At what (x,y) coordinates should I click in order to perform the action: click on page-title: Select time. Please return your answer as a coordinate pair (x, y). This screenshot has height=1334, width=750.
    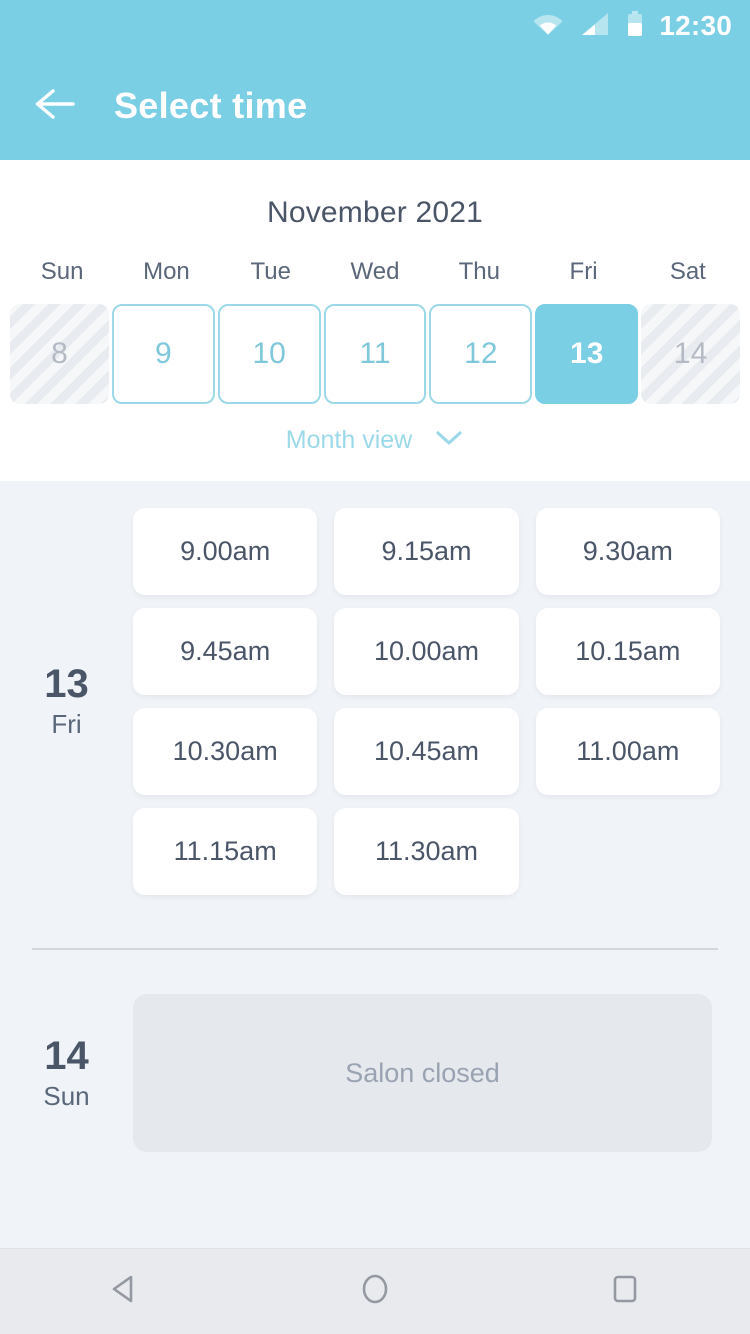
    Looking at the image, I should click on (211, 105).